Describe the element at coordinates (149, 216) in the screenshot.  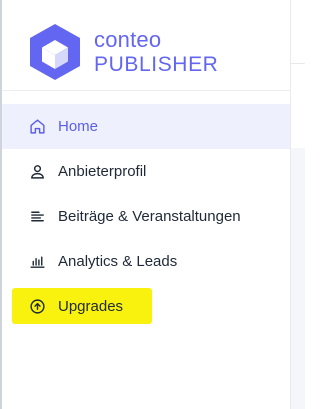
I see `sidebar-item-label: Beiträge & Veranstaltungen` at that location.